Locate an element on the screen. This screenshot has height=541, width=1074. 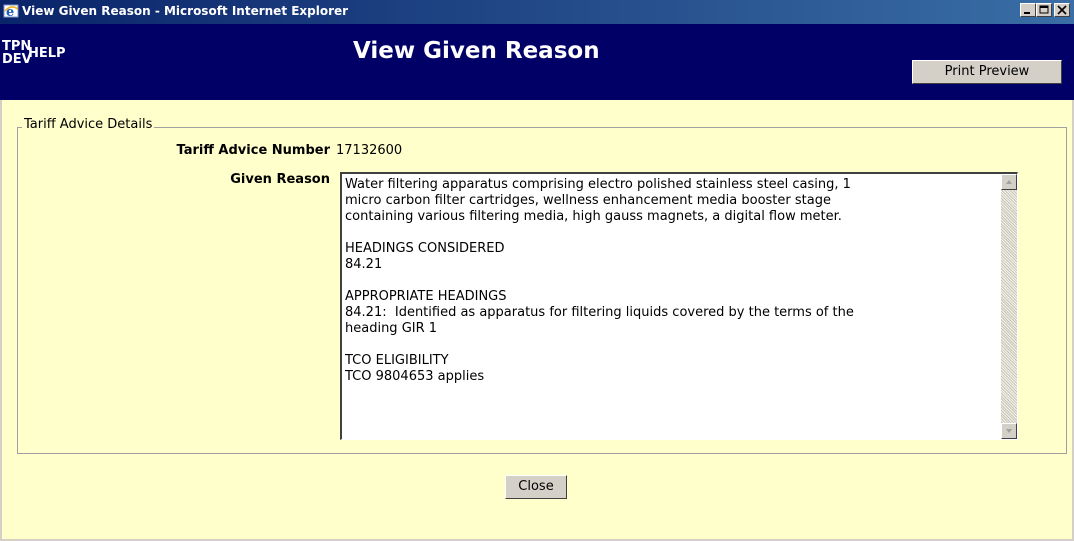
tariff-advice-number-value: 17132600 is located at coordinates (369, 150).